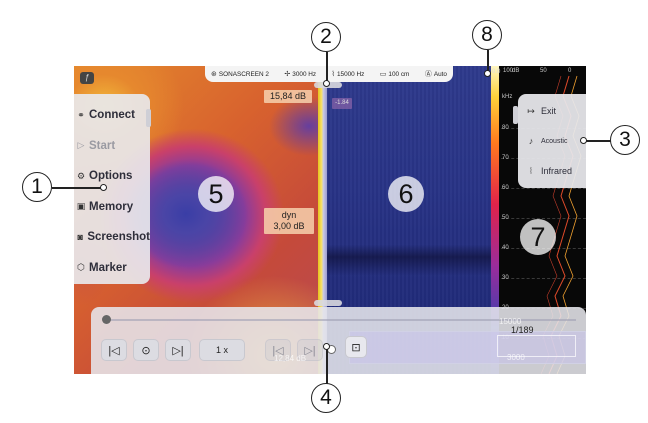 Image resolution: width=648 pixels, height=423 pixels. I want to click on ghost-hz-high: 15000, so click(510, 321).